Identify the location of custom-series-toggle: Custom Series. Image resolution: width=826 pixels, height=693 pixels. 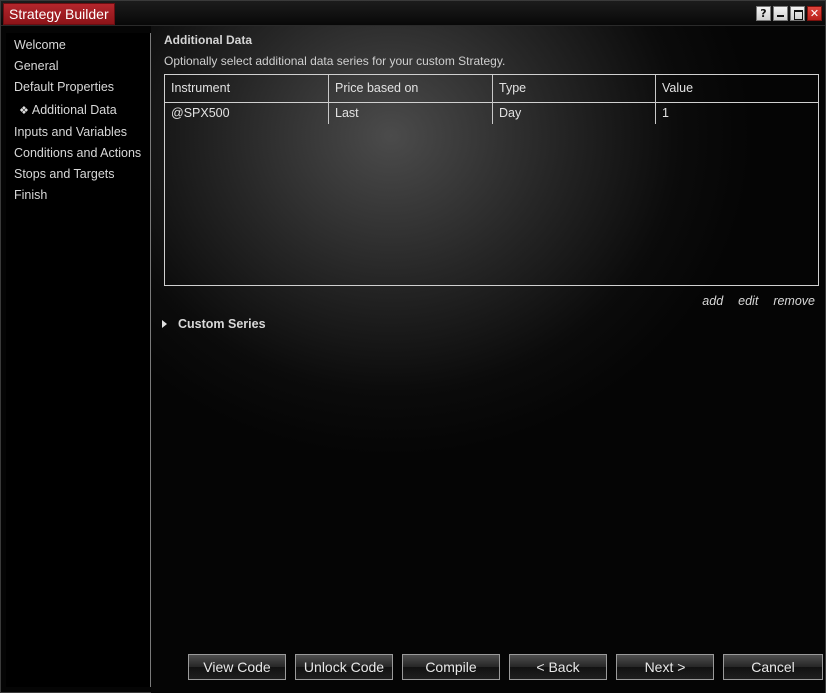
(214, 324).